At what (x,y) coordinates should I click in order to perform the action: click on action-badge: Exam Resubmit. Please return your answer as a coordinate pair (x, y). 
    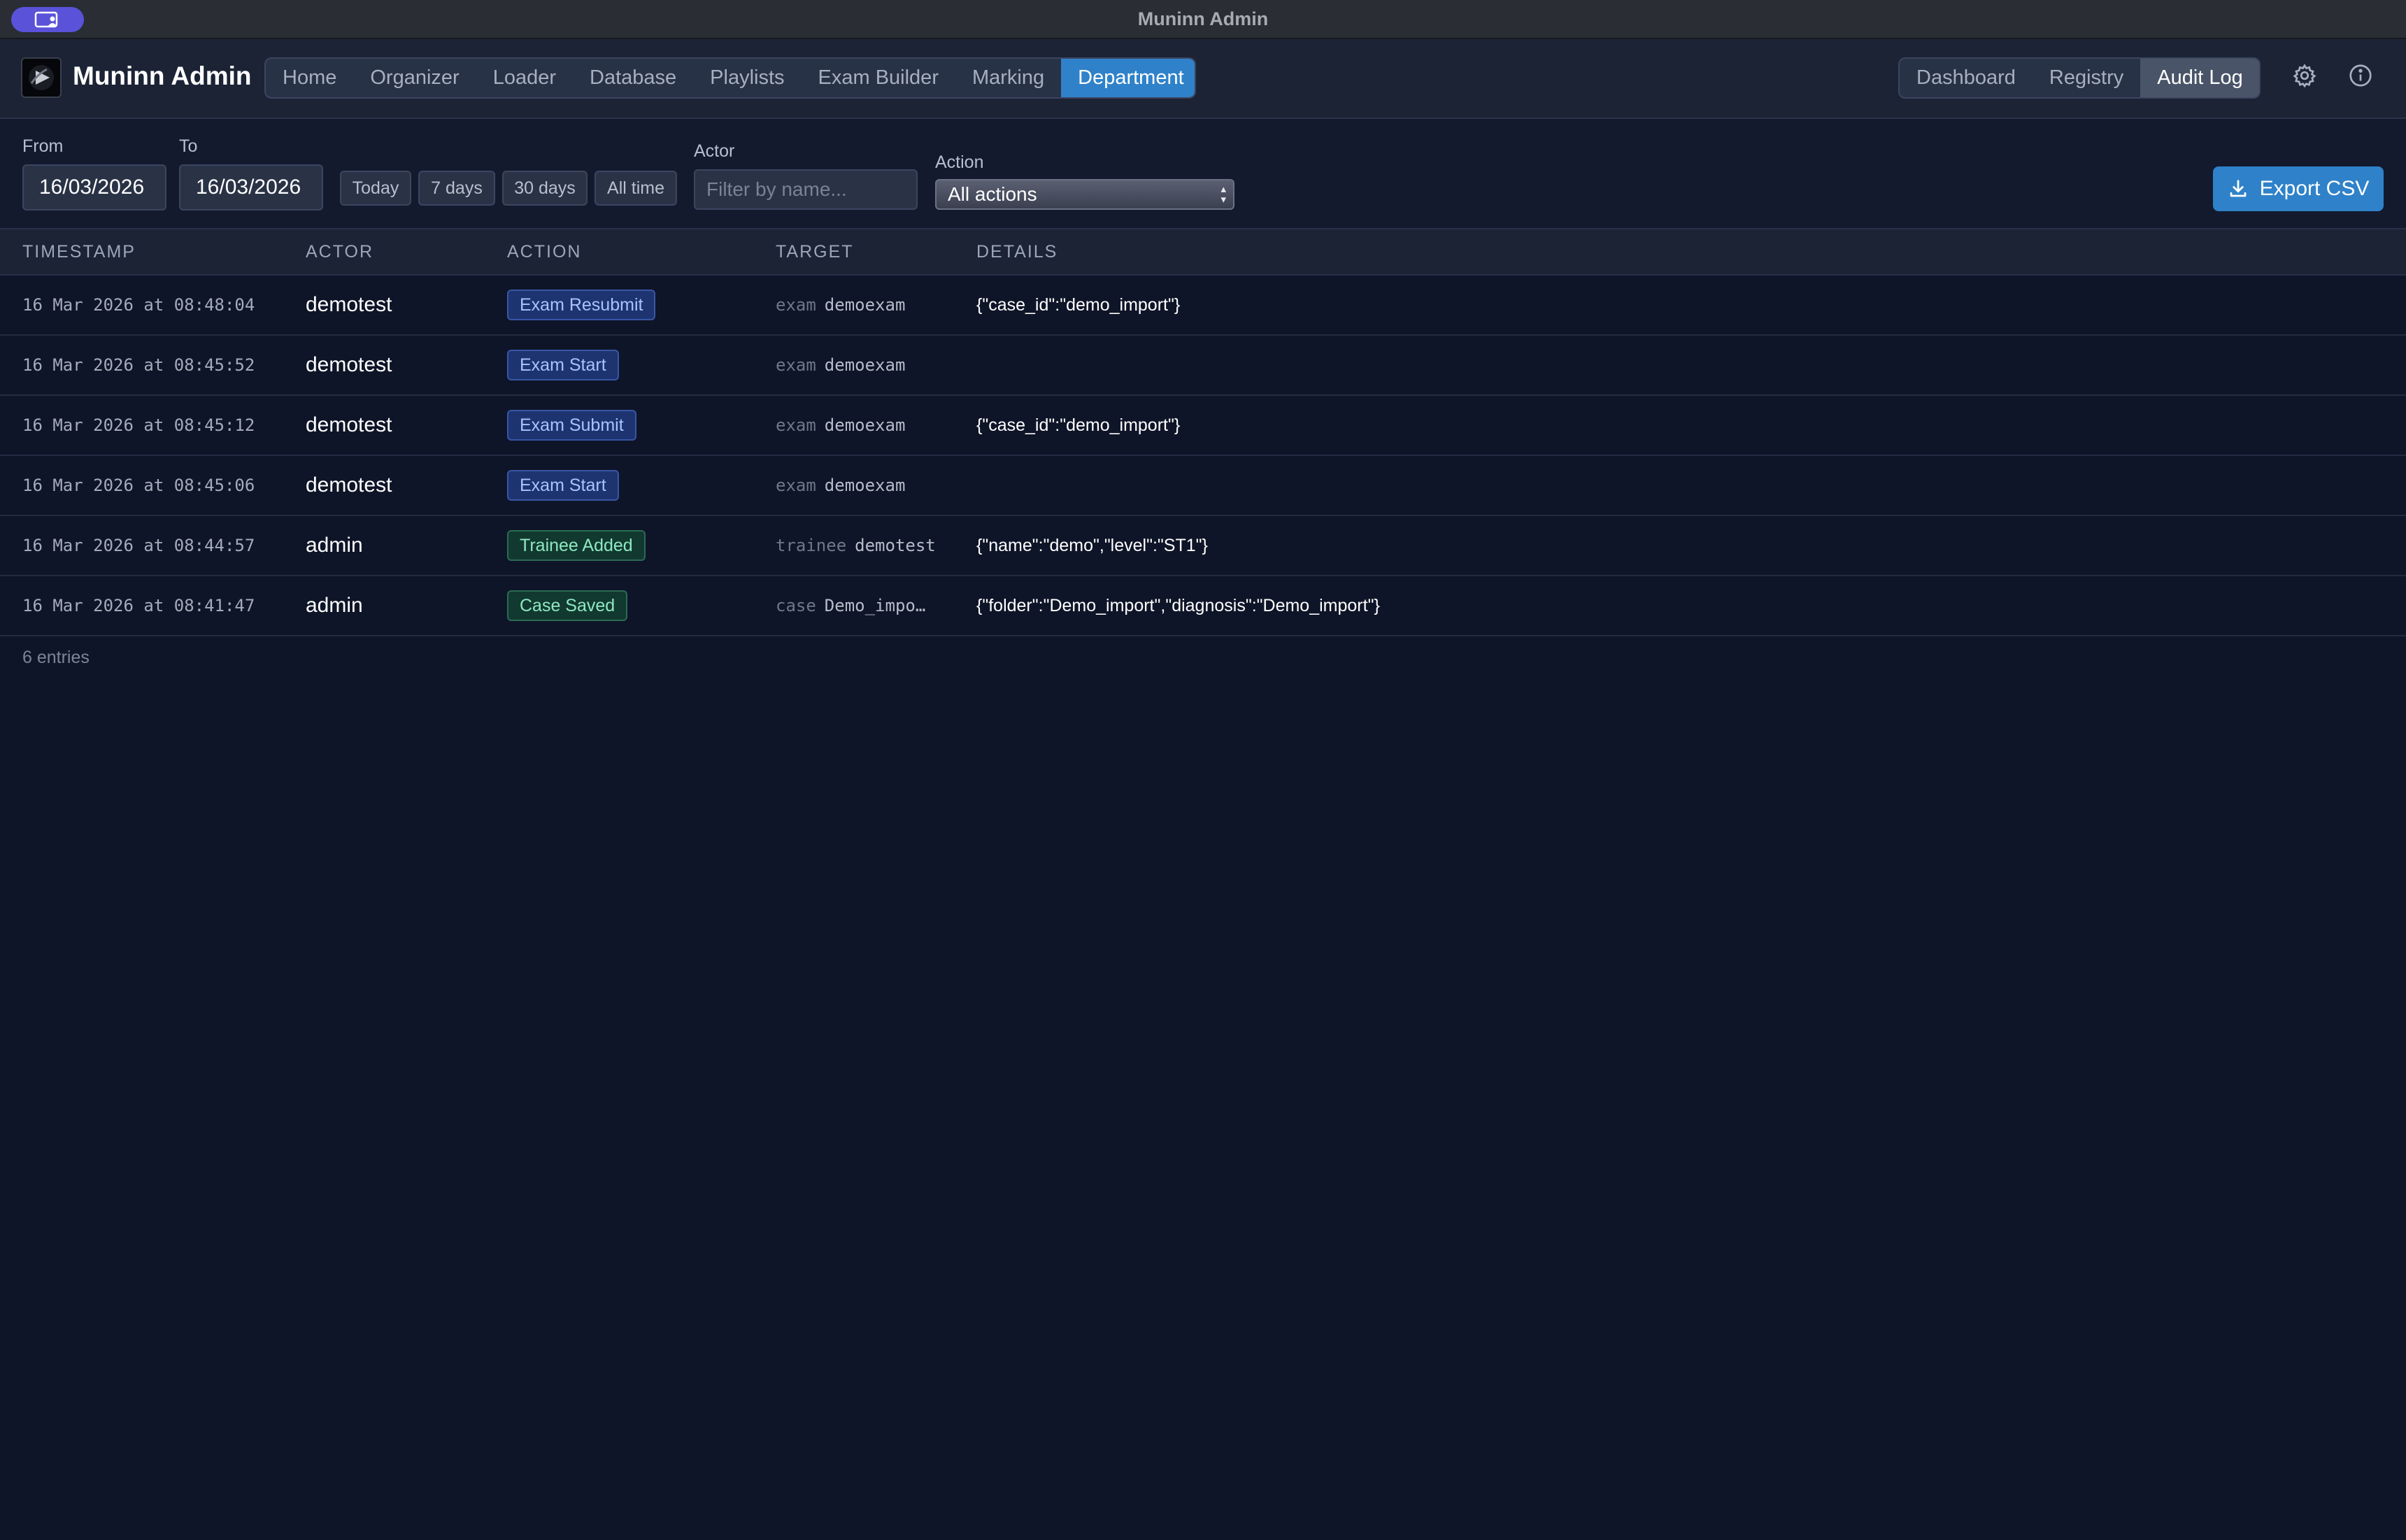
    Looking at the image, I should click on (582, 305).